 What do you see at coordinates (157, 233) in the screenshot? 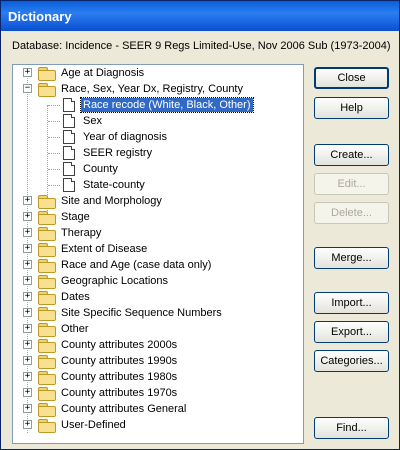
I see `tree-item: + Therapy` at bounding box center [157, 233].